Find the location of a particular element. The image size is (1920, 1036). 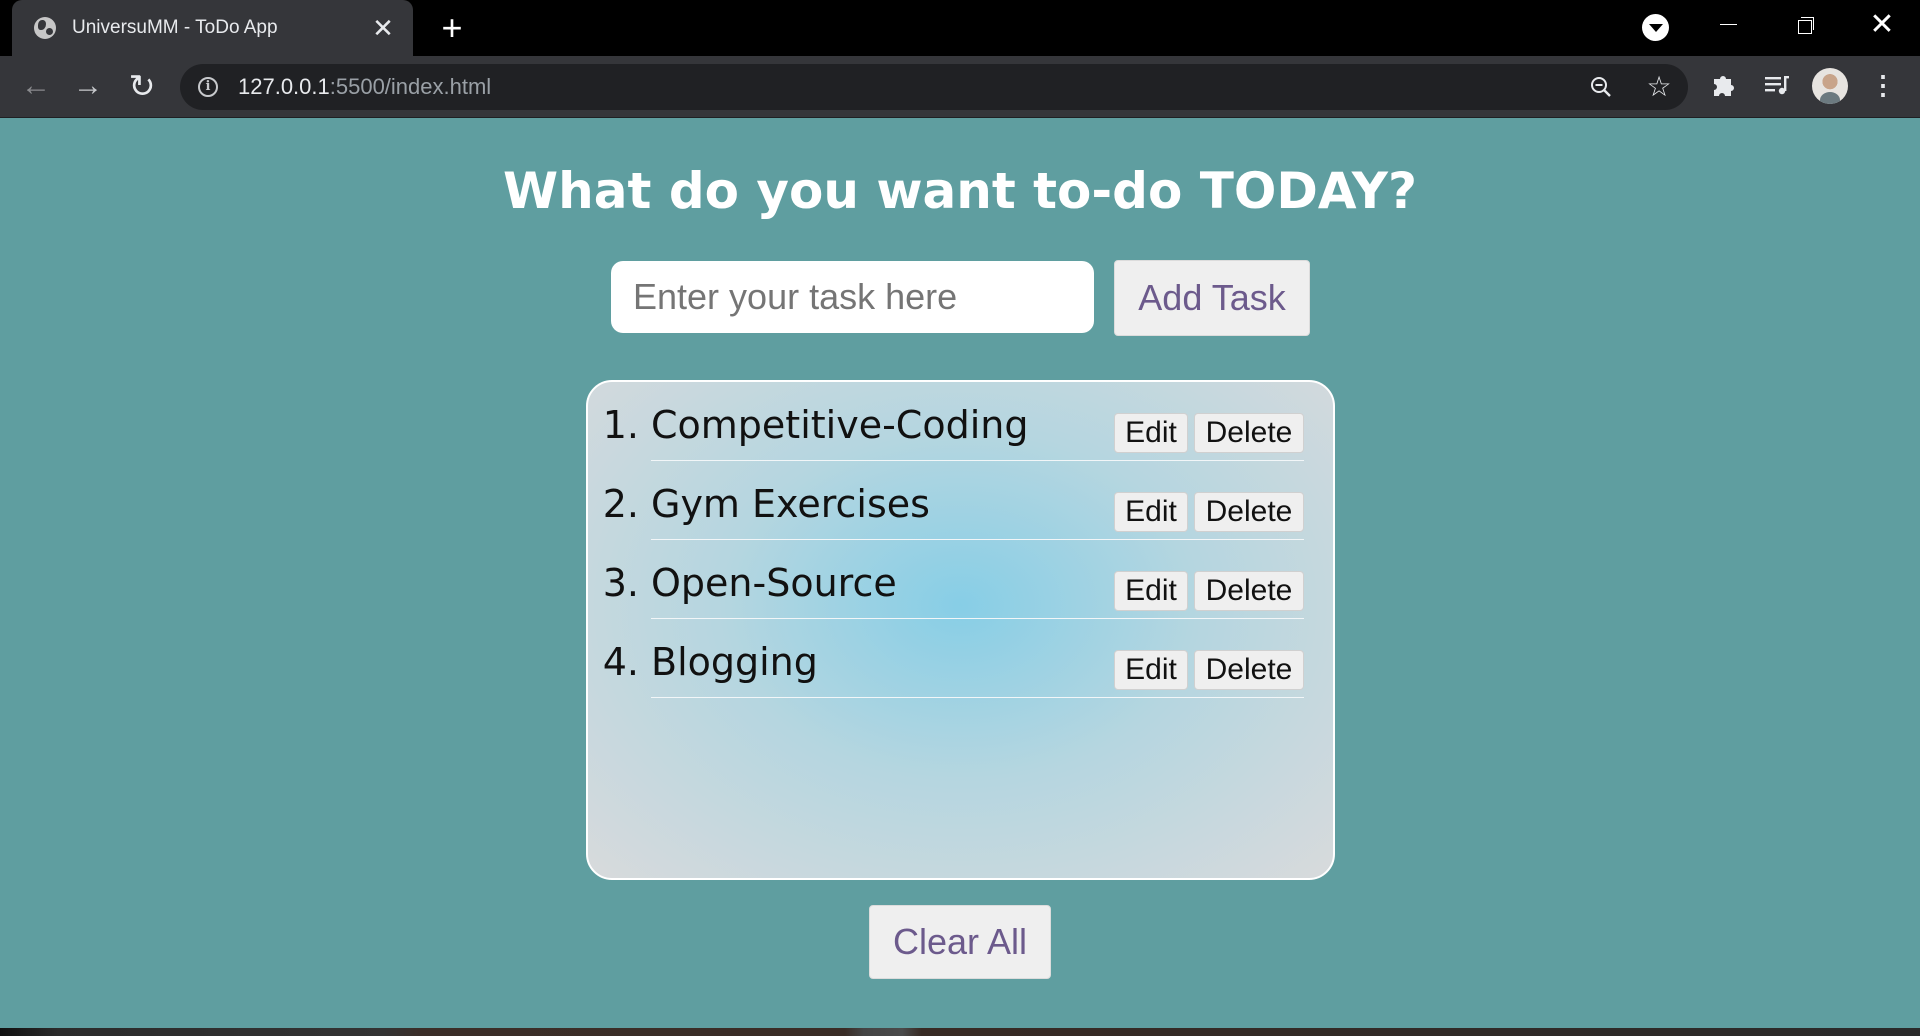

kebab-menu-icon: ⋮ is located at coordinates (1883, 85).